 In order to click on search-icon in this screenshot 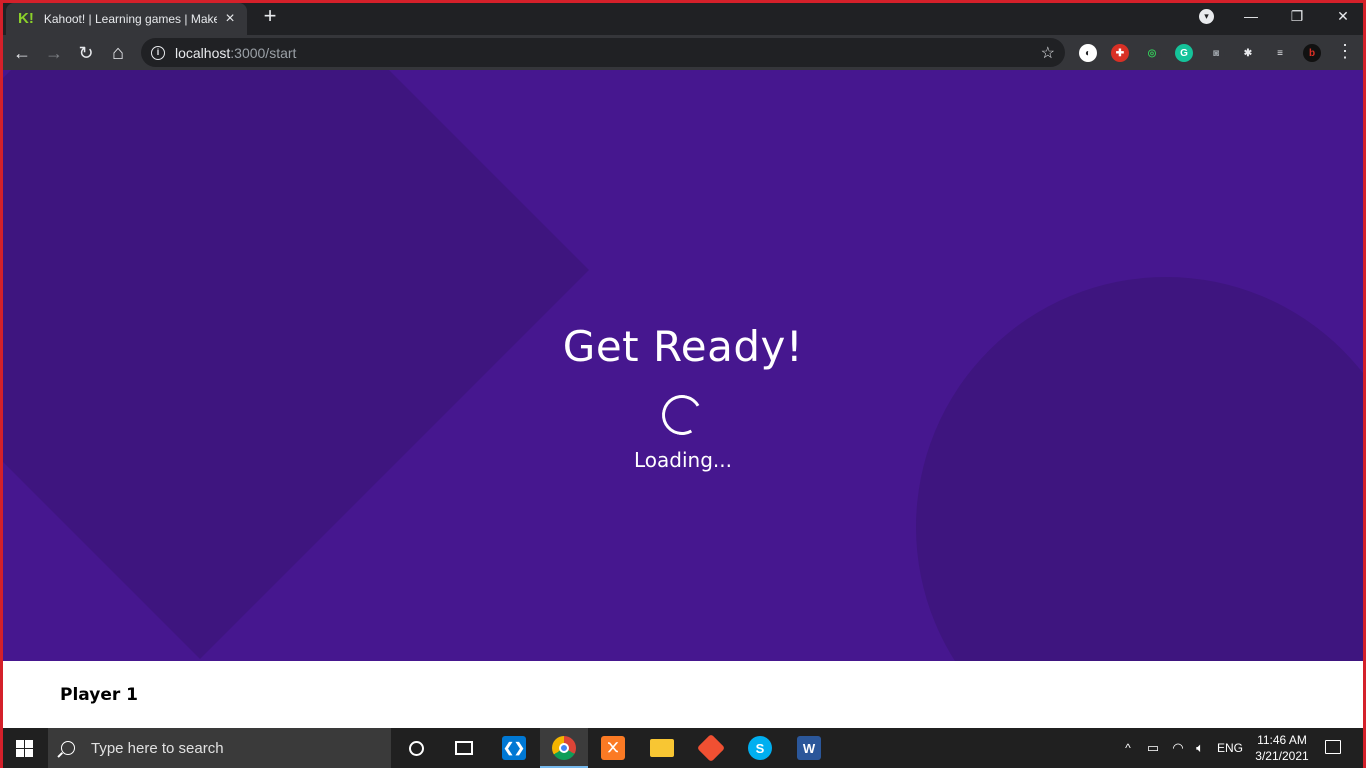, I will do `click(68, 748)`.